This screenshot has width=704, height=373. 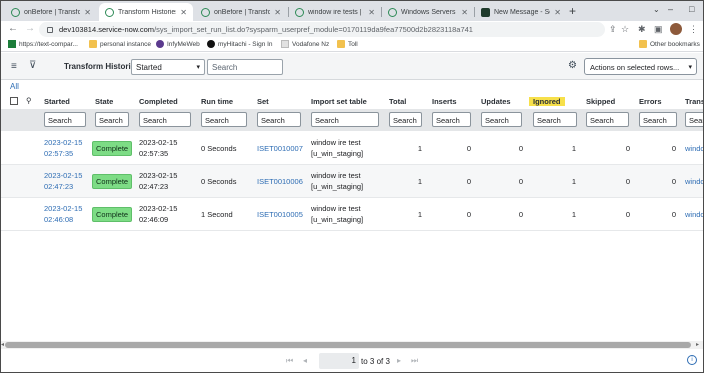 I want to click on minimize-icon: –, so click(x=670, y=9).